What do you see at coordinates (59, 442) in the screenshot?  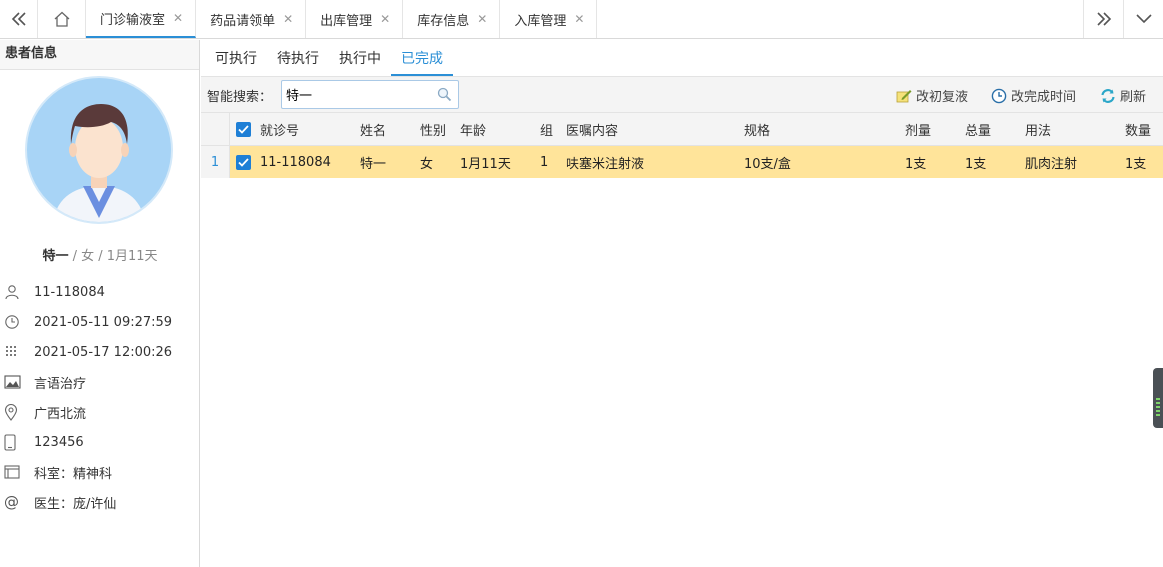 I see `patient-phone: 123456` at bounding box center [59, 442].